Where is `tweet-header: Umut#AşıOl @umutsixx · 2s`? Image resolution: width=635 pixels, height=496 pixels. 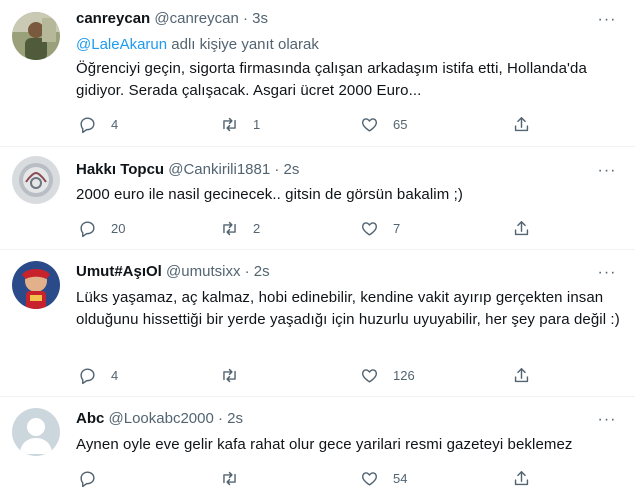 tweet-header: Umut#AşıOl @umutsixx · 2s is located at coordinates (173, 272).